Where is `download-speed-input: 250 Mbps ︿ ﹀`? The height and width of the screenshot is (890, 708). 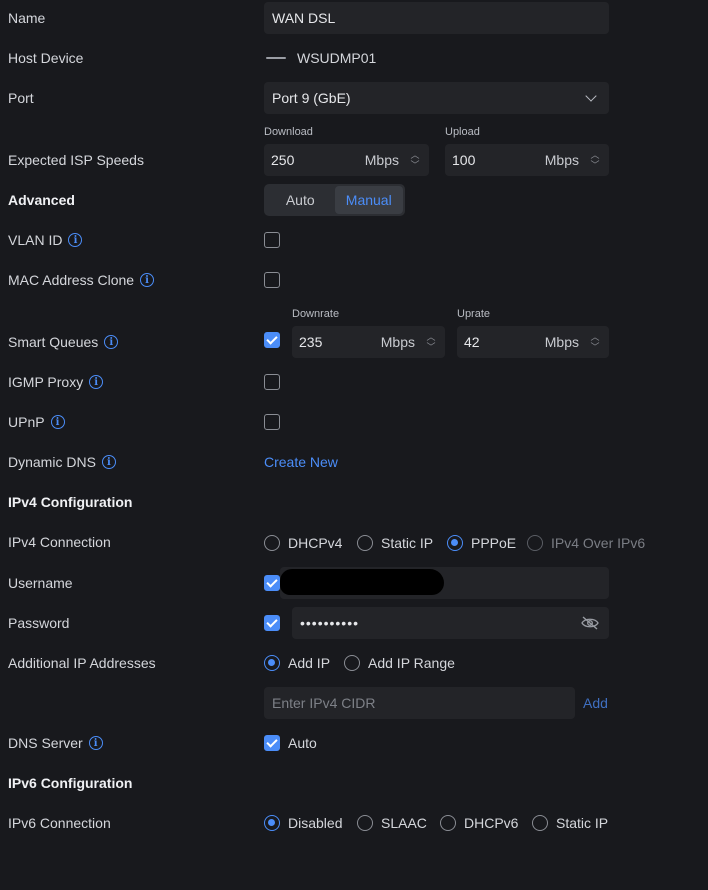 download-speed-input: 250 Mbps ︿ ﹀ is located at coordinates (346, 160).